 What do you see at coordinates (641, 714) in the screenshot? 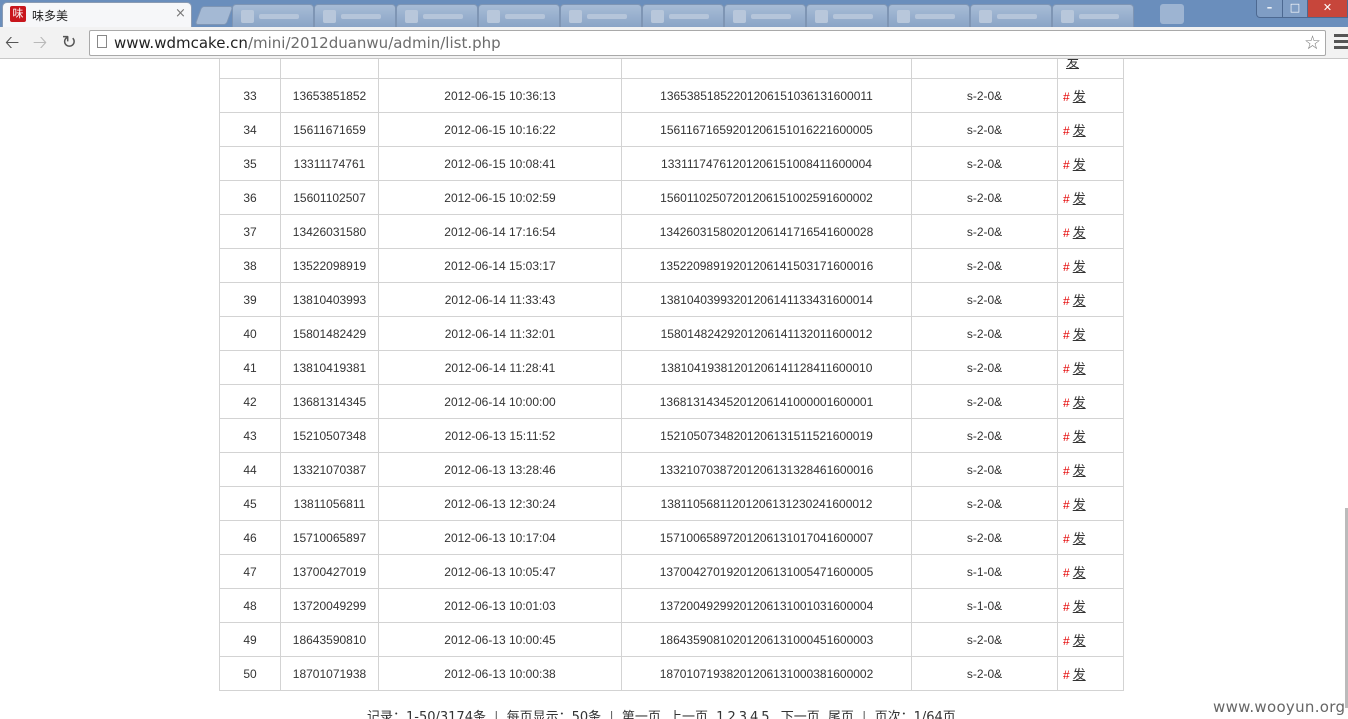
I see `first-page-link: 第一页` at bounding box center [641, 714].